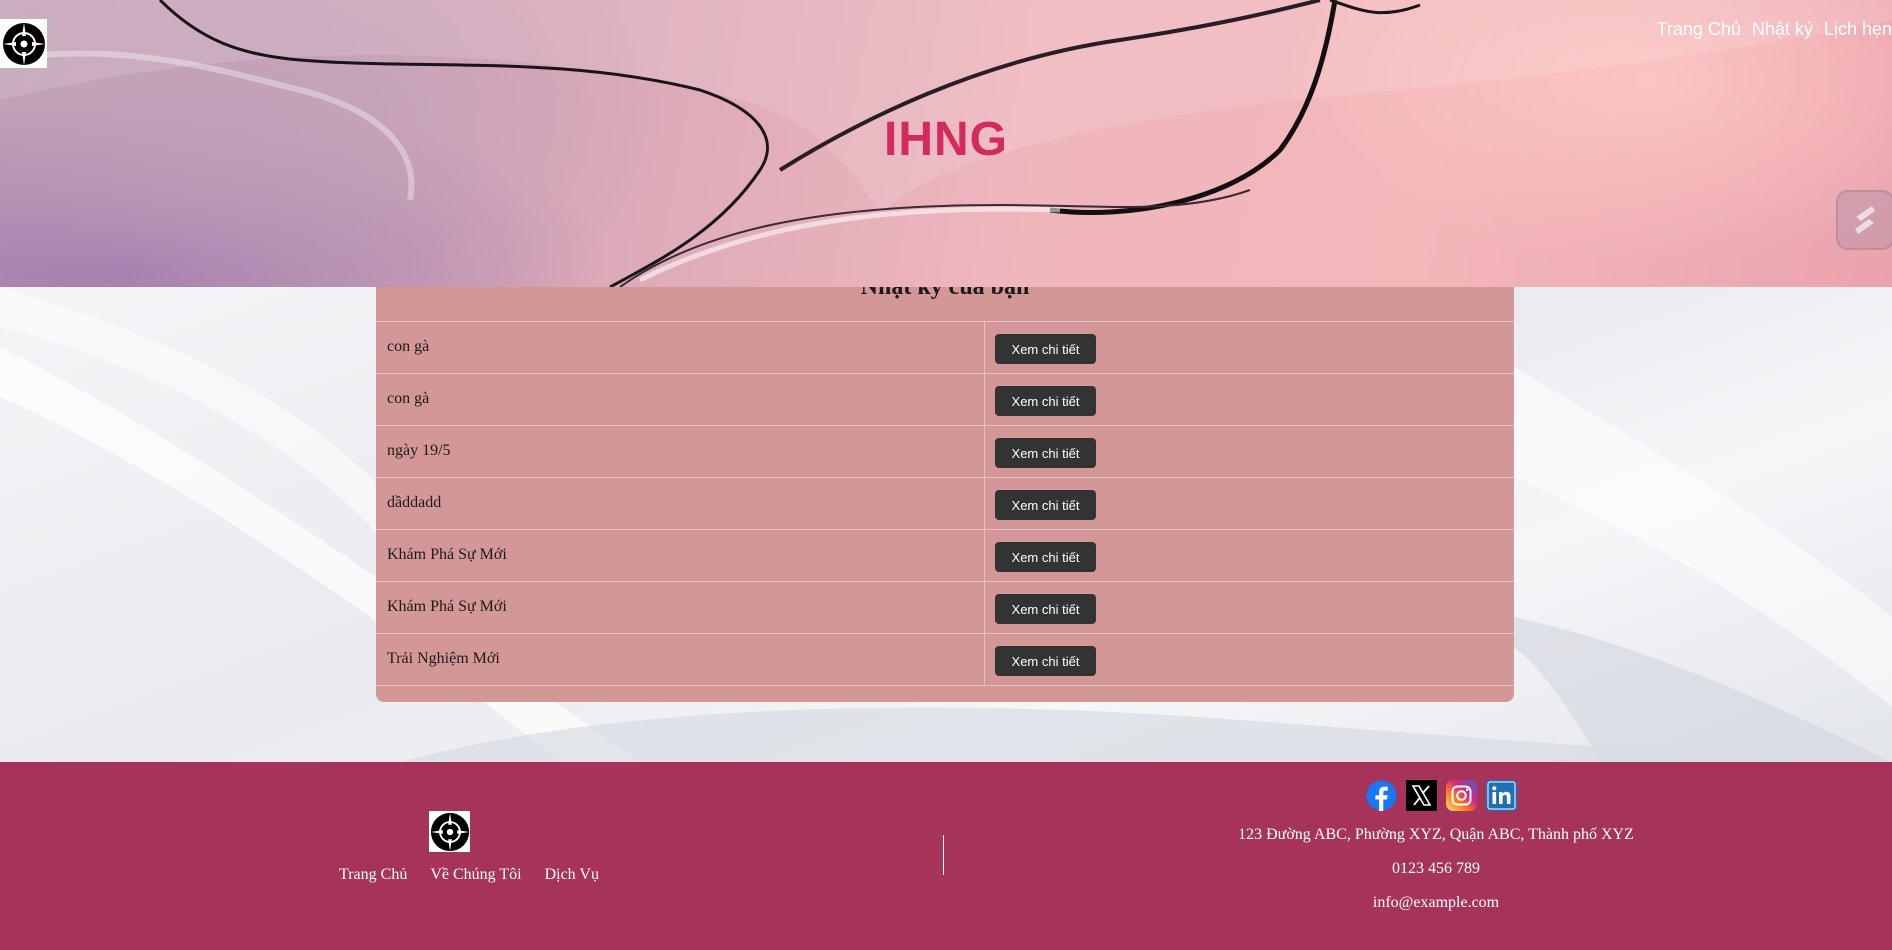 This screenshot has height=950, width=1892. I want to click on brand-title: IHNG, so click(946, 139).